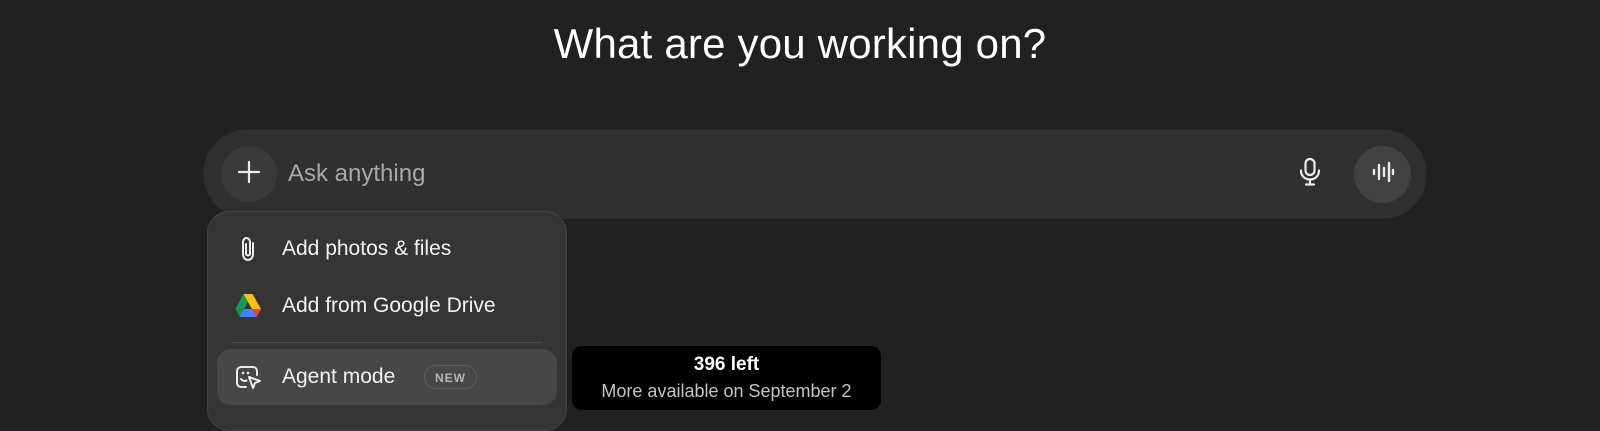  What do you see at coordinates (726, 364) in the screenshot?
I see `tooltip-title: 396 left` at bounding box center [726, 364].